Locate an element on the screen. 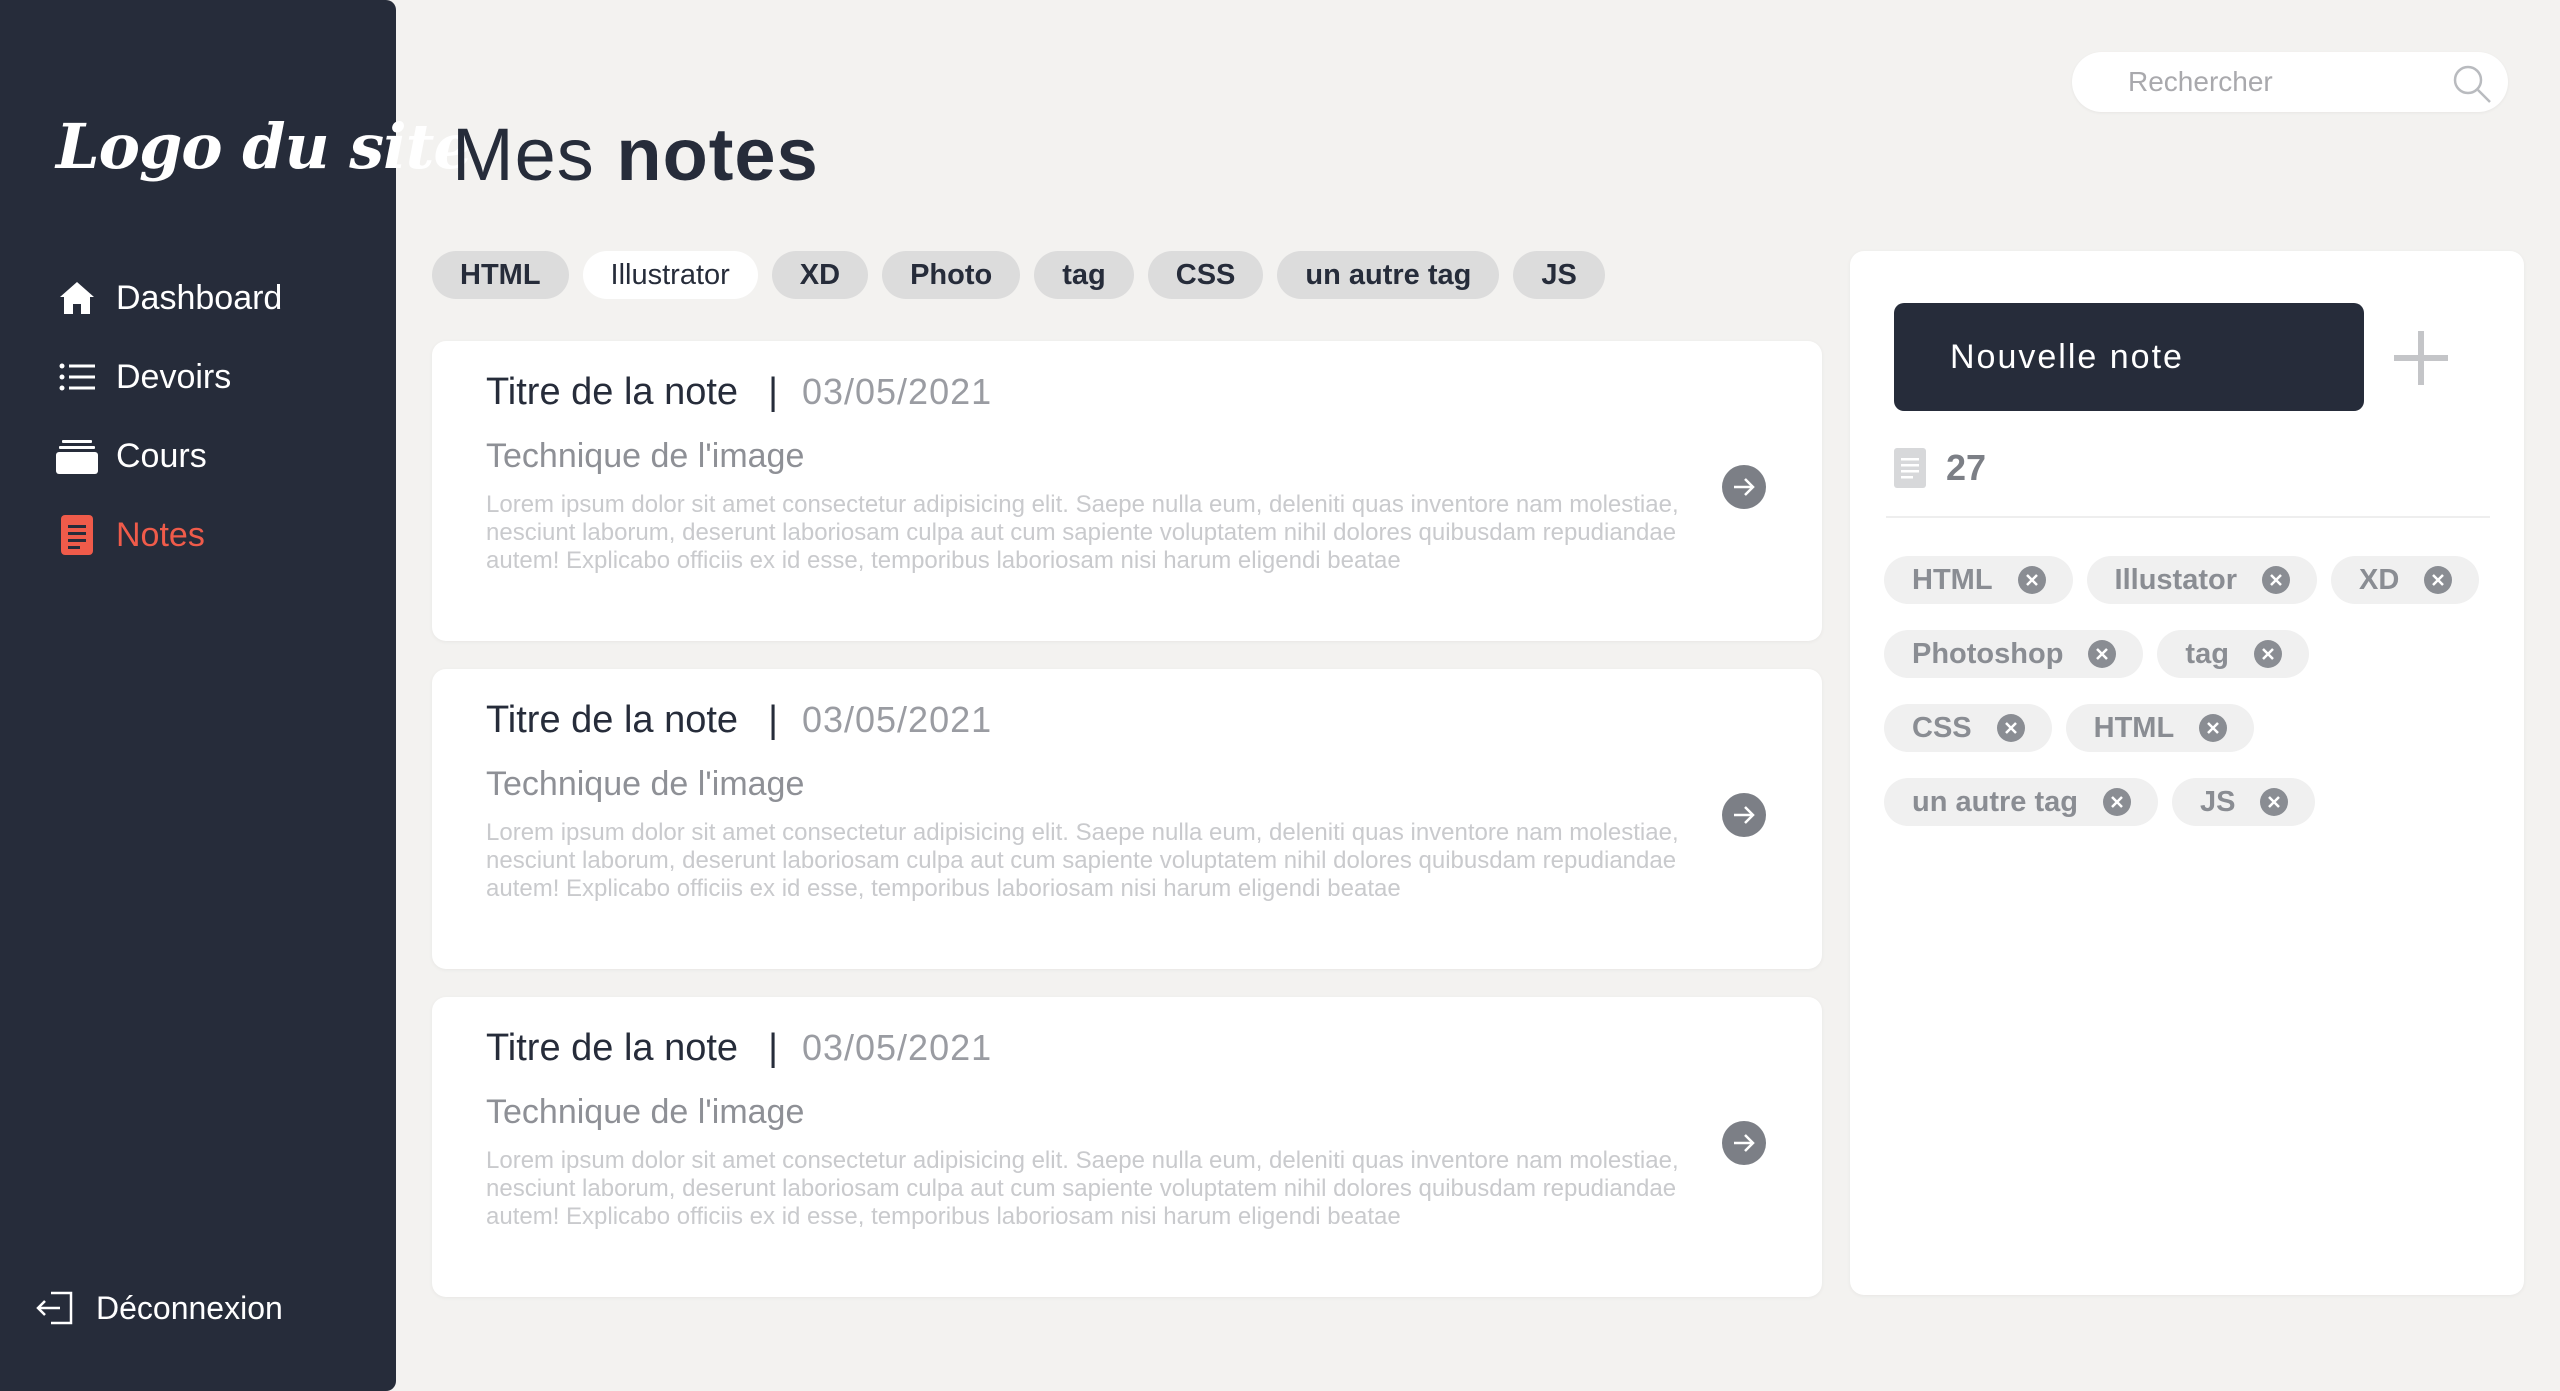 The height and width of the screenshot is (1391, 2560). tag-item: un autre tag is located at coordinates (2021, 802).